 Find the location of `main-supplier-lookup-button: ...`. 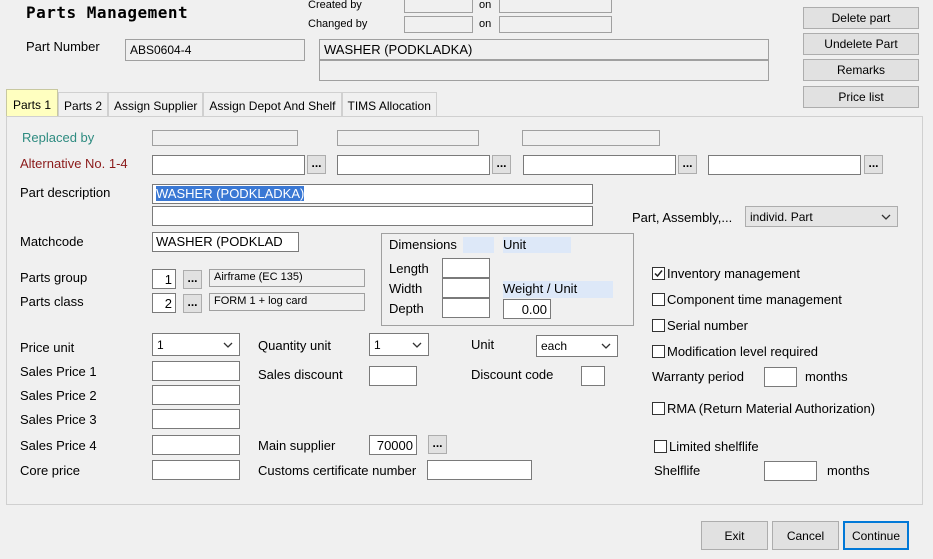

main-supplier-lookup-button: ... is located at coordinates (437, 444).